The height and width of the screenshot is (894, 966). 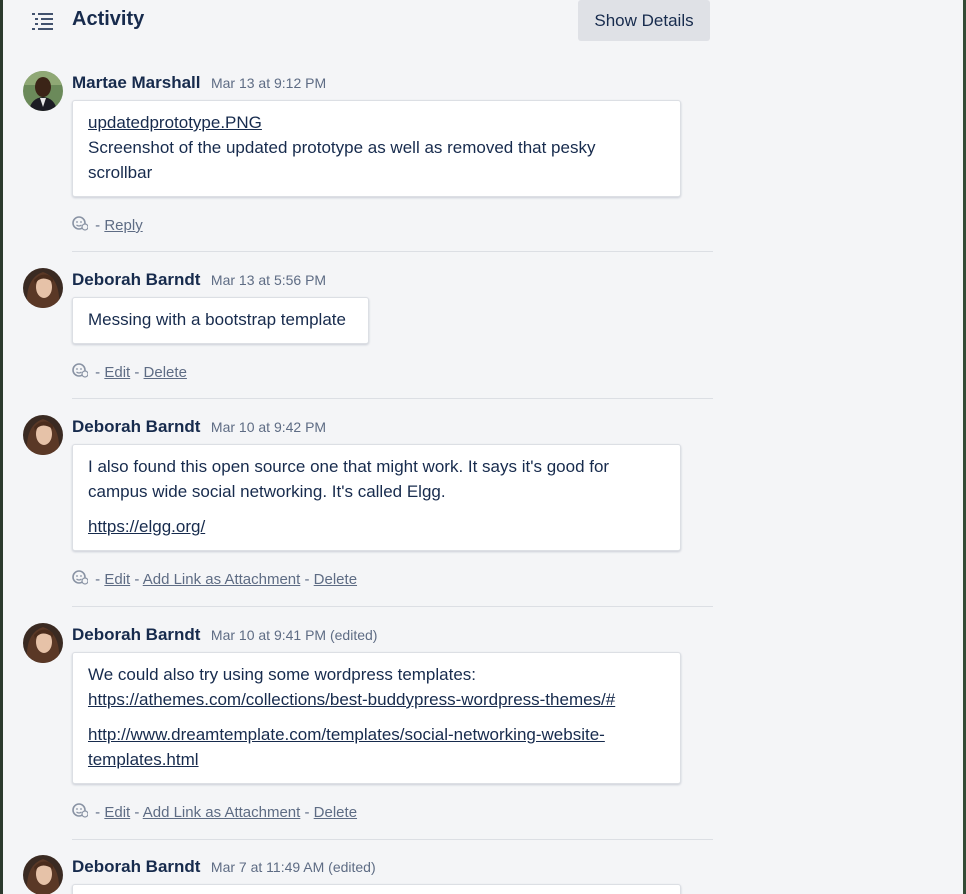 What do you see at coordinates (294, 635) in the screenshot?
I see `comment-date: Mar 10 at 9:41 PM (edited)` at bounding box center [294, 635].